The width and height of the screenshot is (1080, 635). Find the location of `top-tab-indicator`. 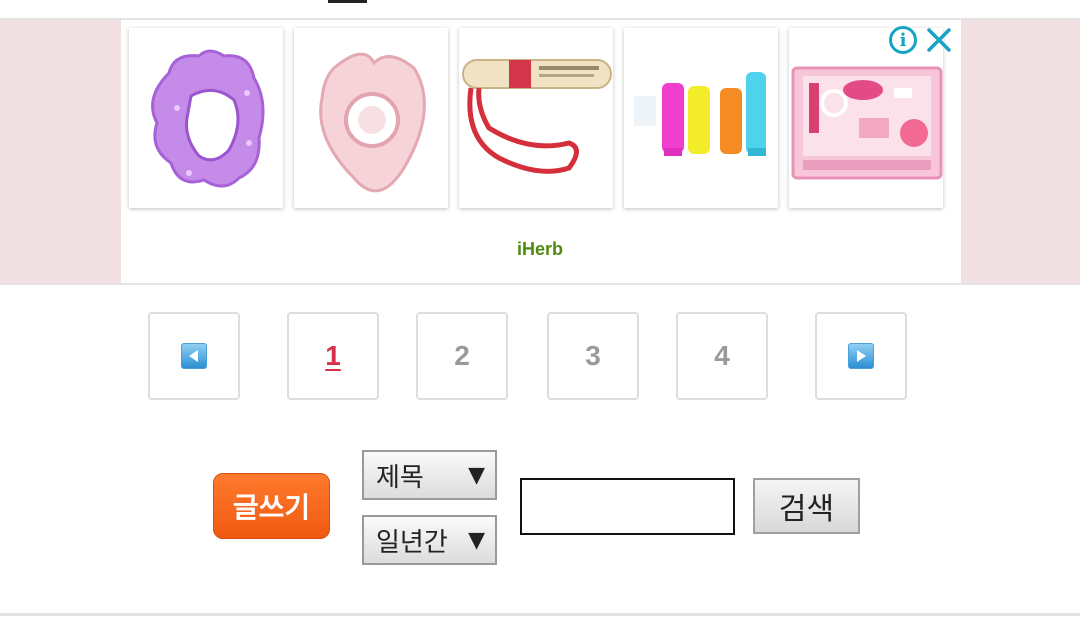

top-tab-indicator is located at coordinates (347, 1).